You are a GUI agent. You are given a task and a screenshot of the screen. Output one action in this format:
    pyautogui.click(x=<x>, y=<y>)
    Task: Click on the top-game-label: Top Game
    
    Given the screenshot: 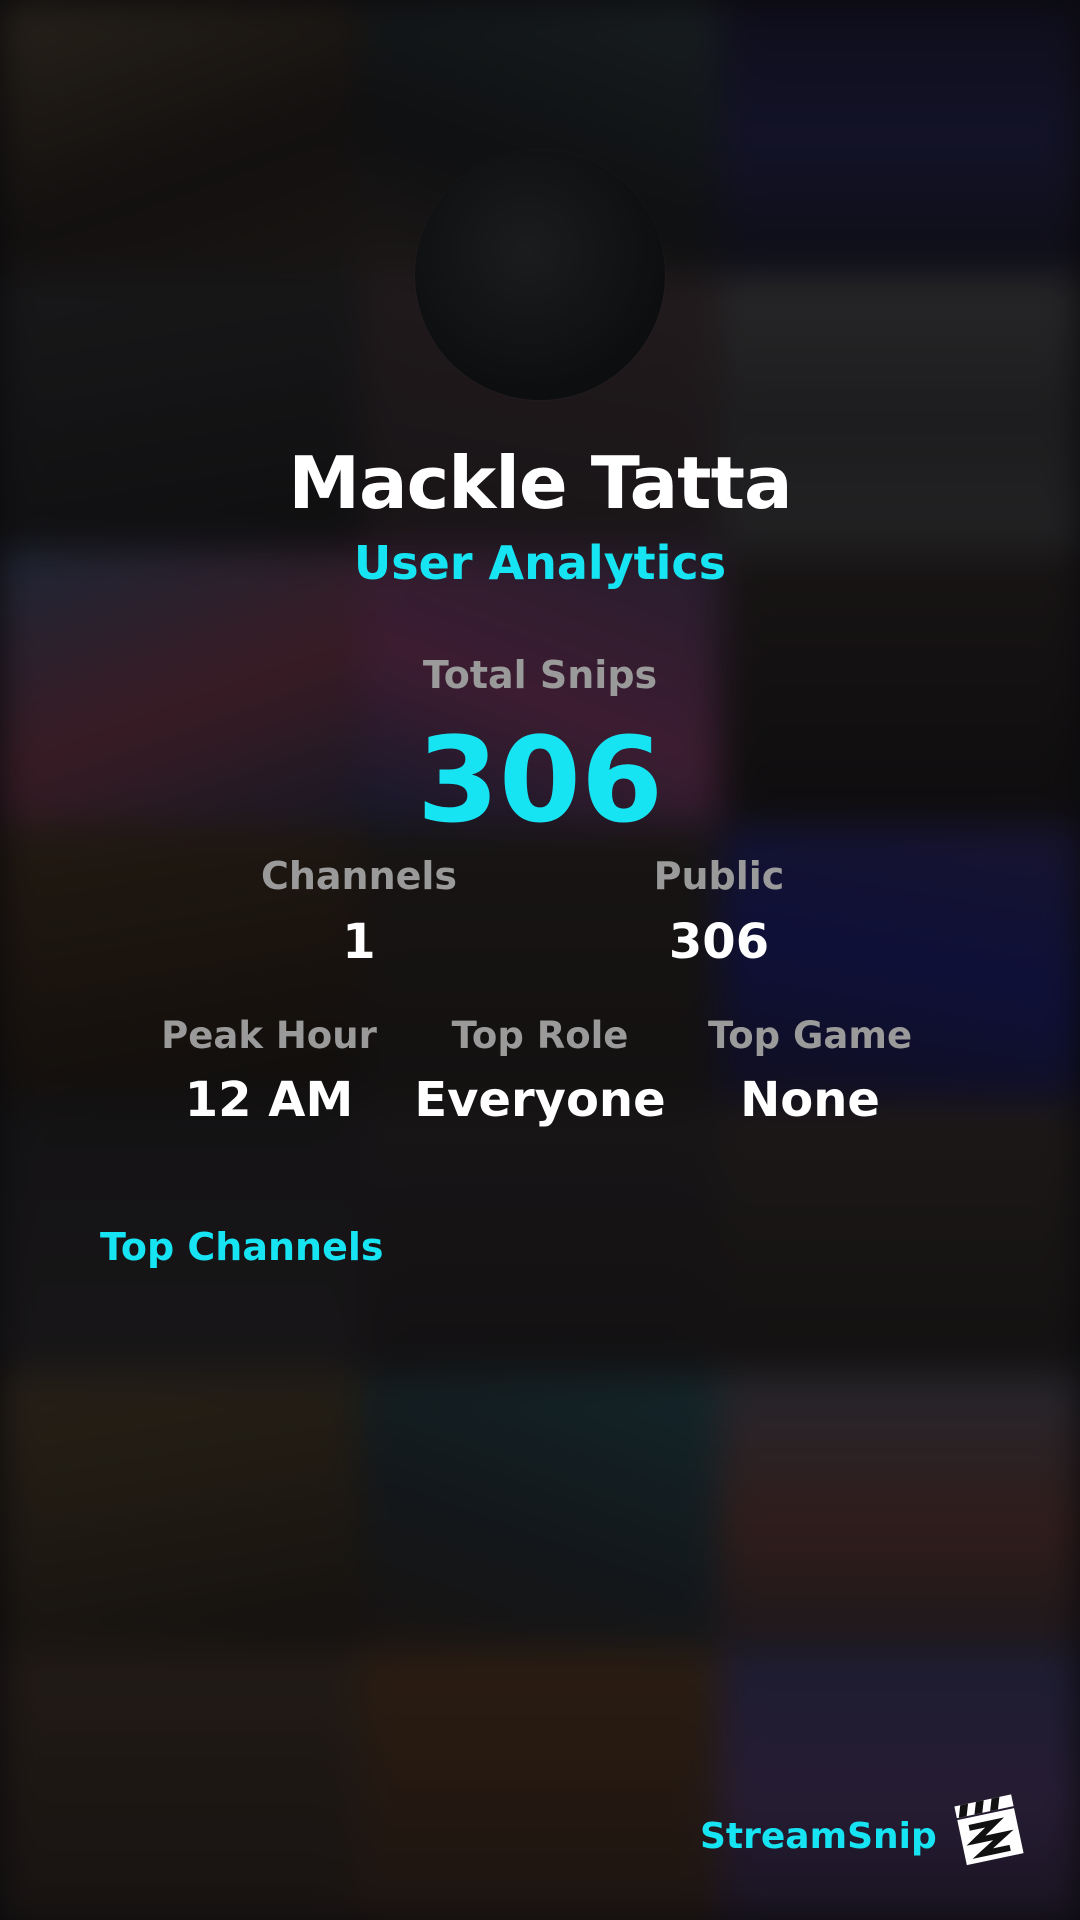 What is the action you would take?
    pyautogui.click(x=810, y=1035)
    